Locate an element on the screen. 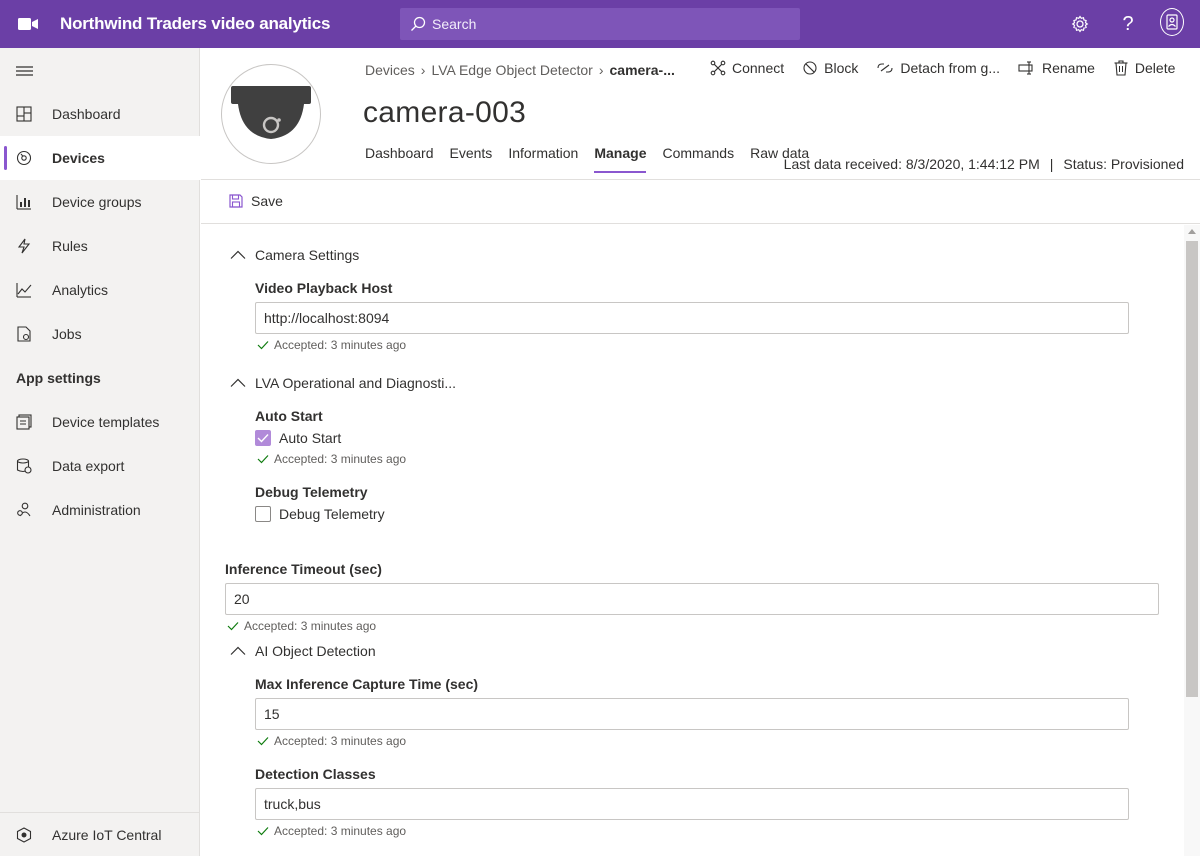 The width and height of the screenshot is (1200, 856). sidebar-item-dashboard: Dashboard is located at coordinates (100, 114).